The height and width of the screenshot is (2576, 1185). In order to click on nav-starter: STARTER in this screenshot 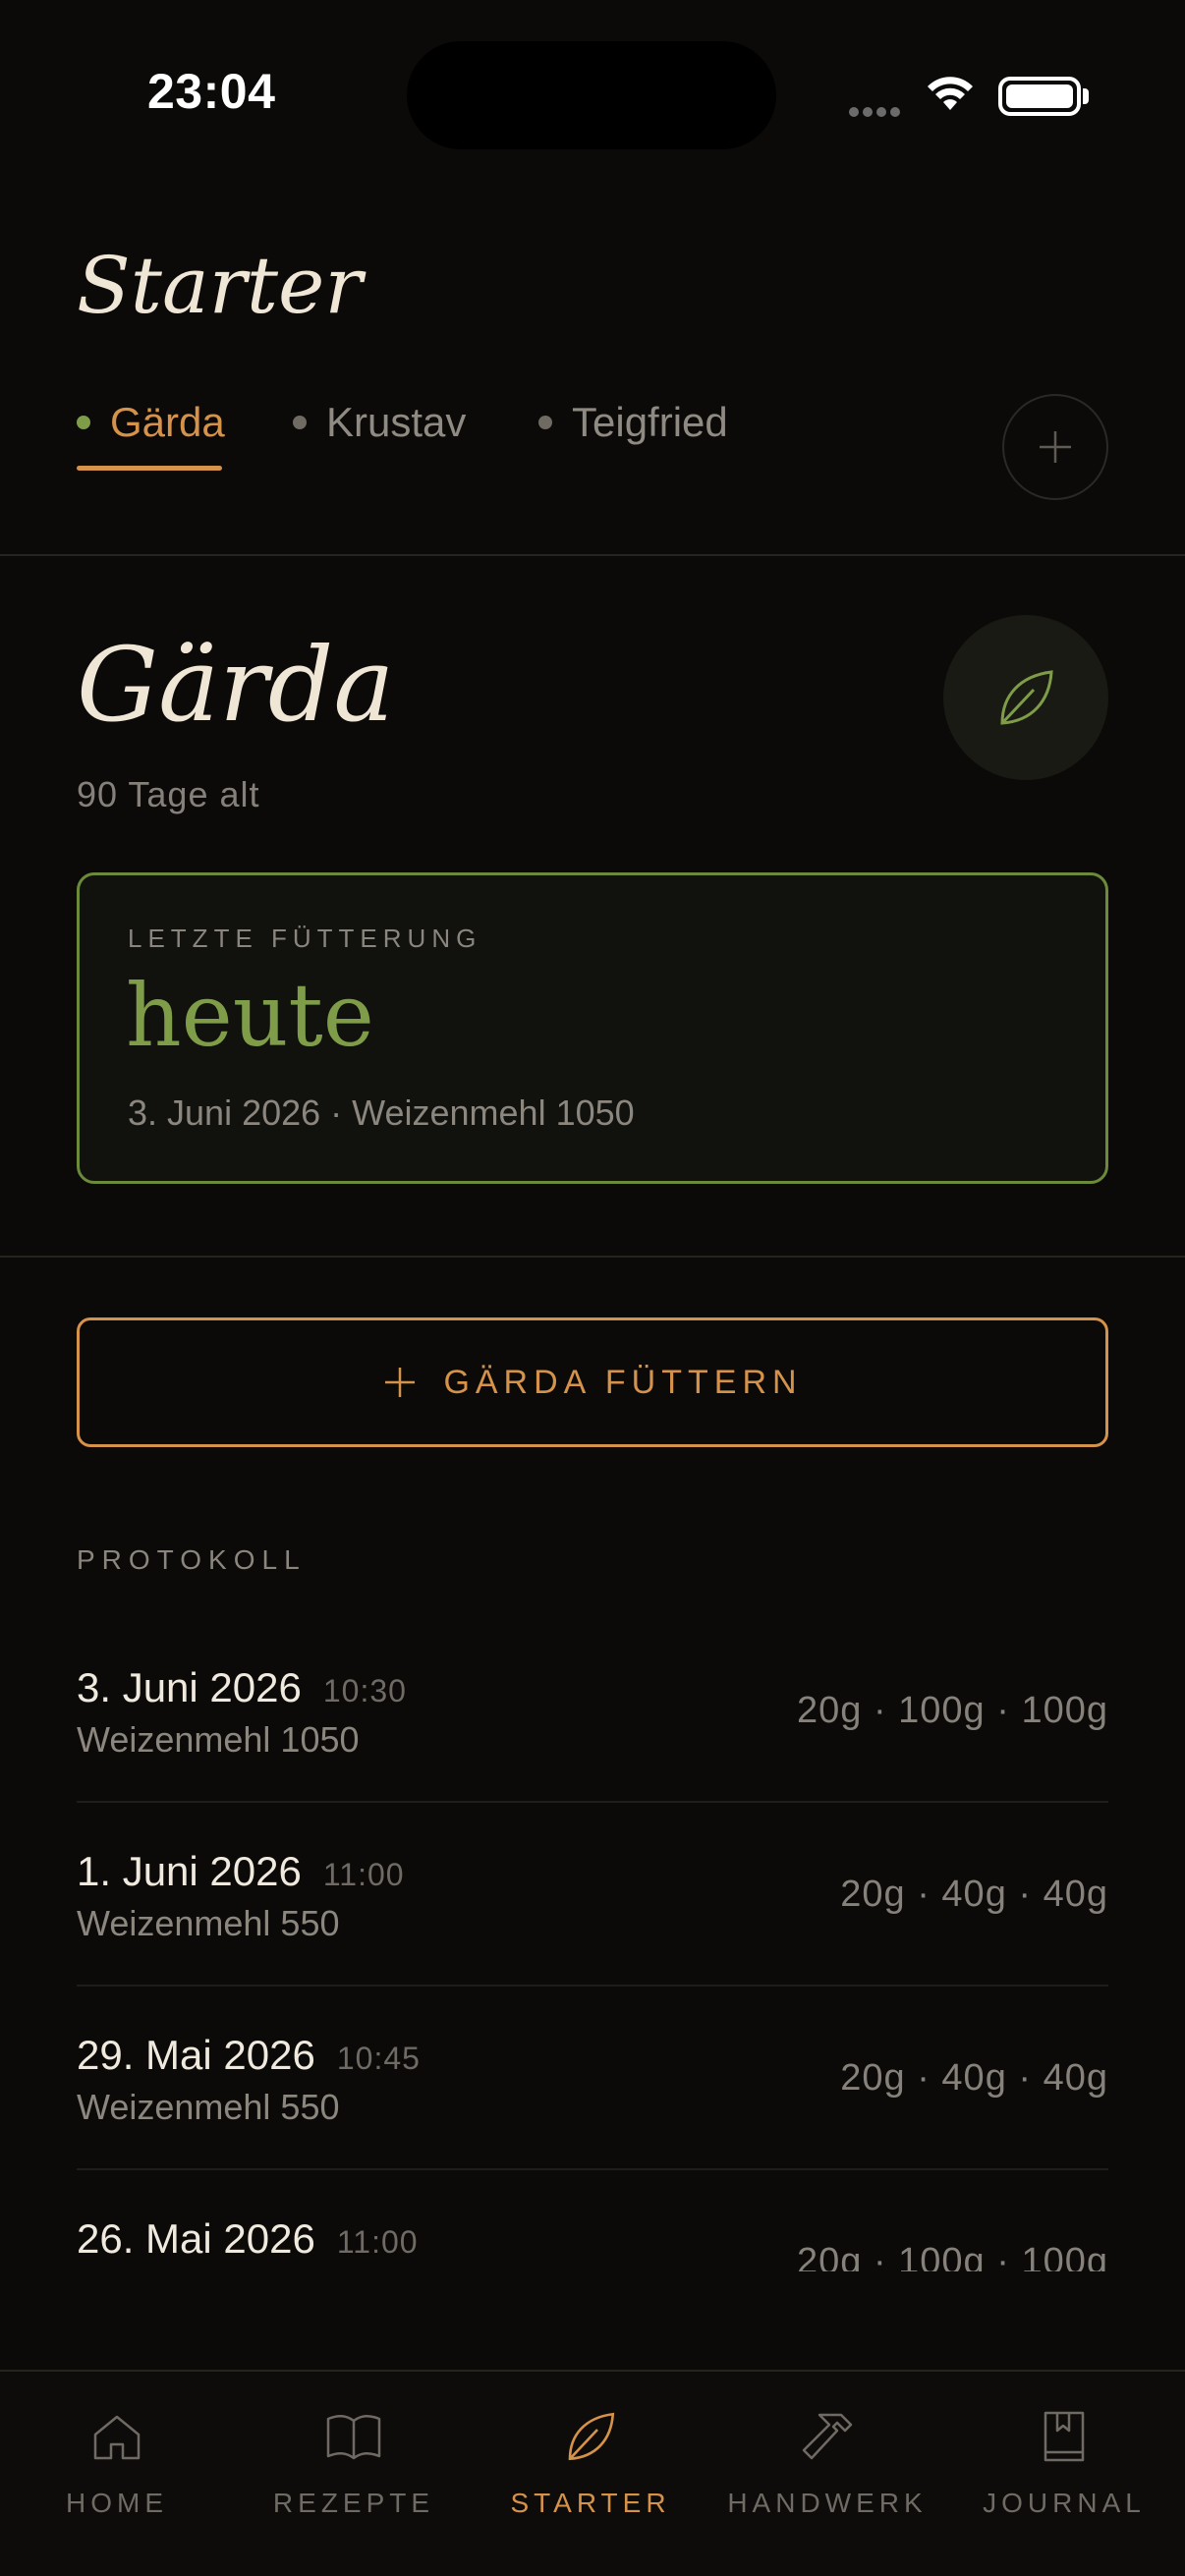, I will do `click(591, 2463)`.